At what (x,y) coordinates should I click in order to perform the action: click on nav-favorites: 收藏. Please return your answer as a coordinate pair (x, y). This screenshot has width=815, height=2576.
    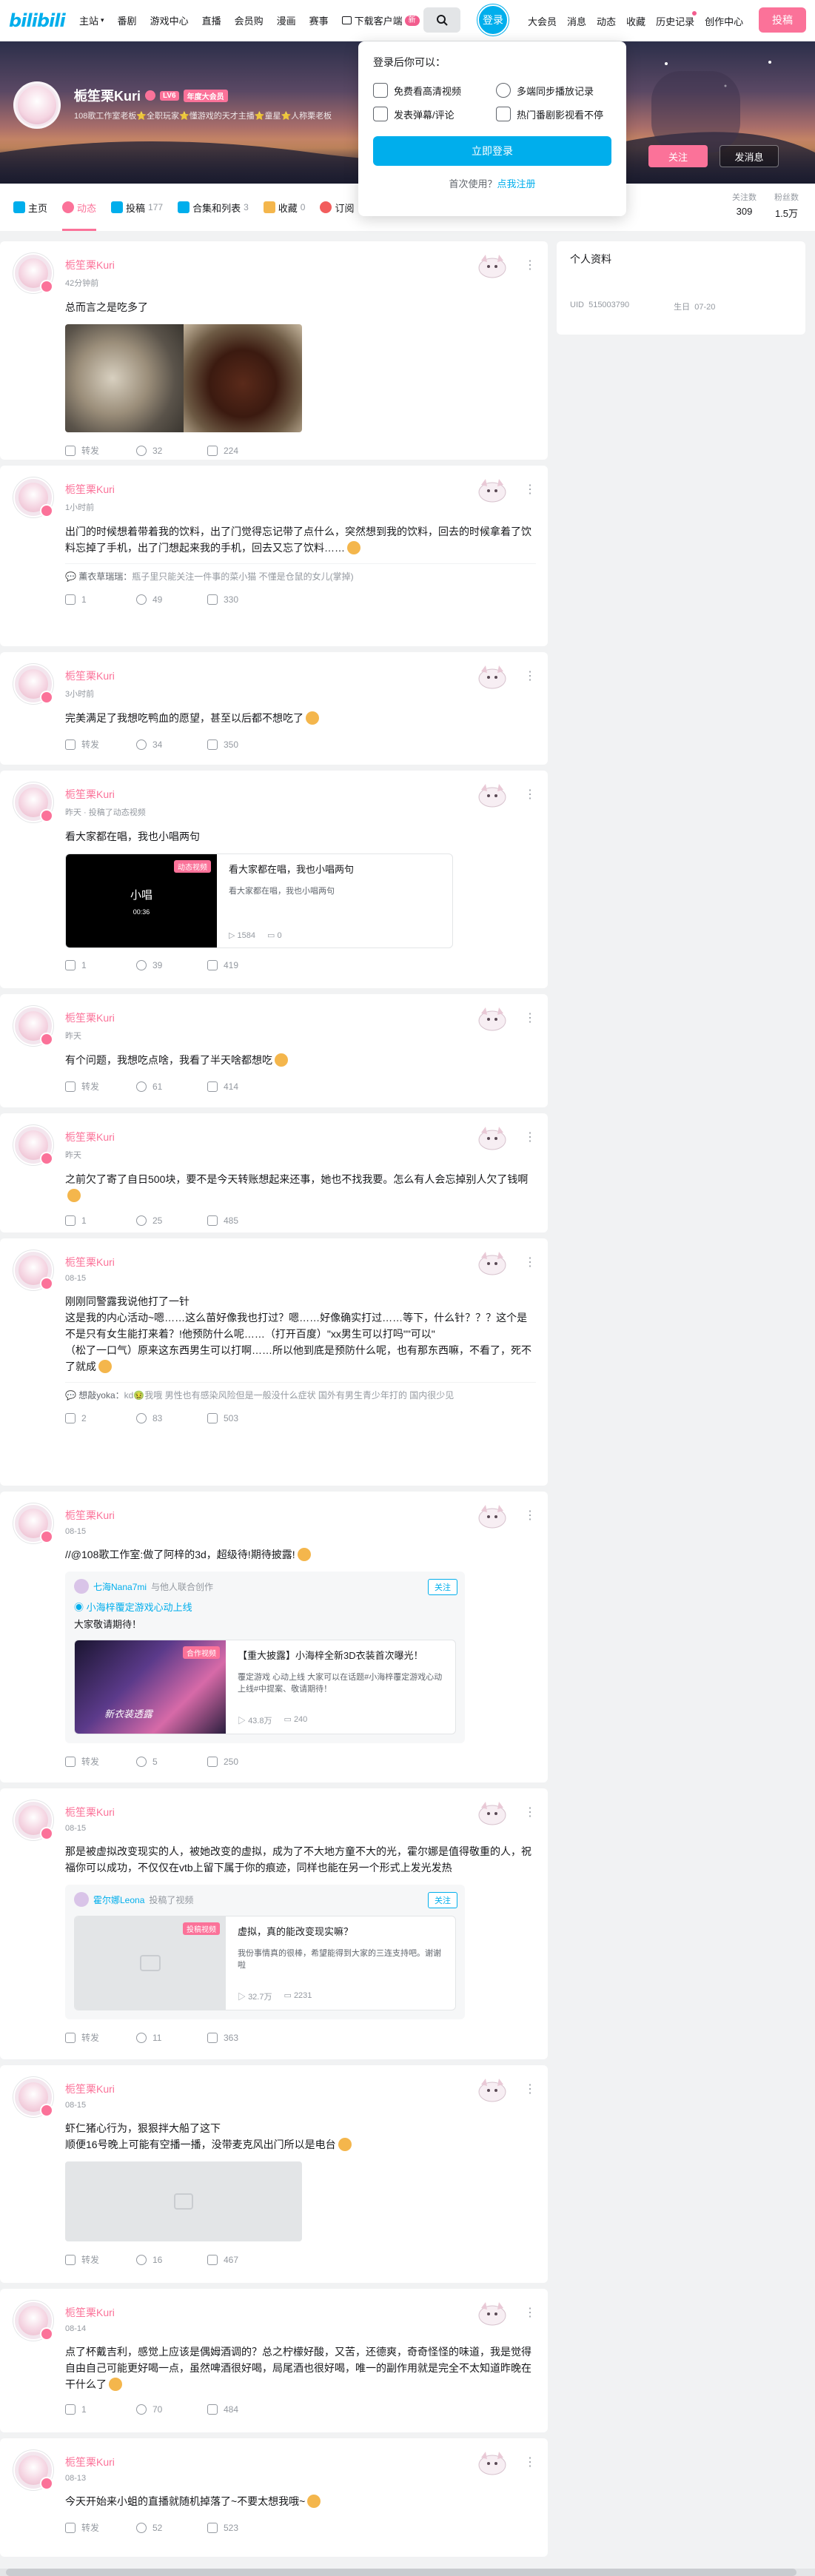
    Looking at the image, I should click on (636, 21).